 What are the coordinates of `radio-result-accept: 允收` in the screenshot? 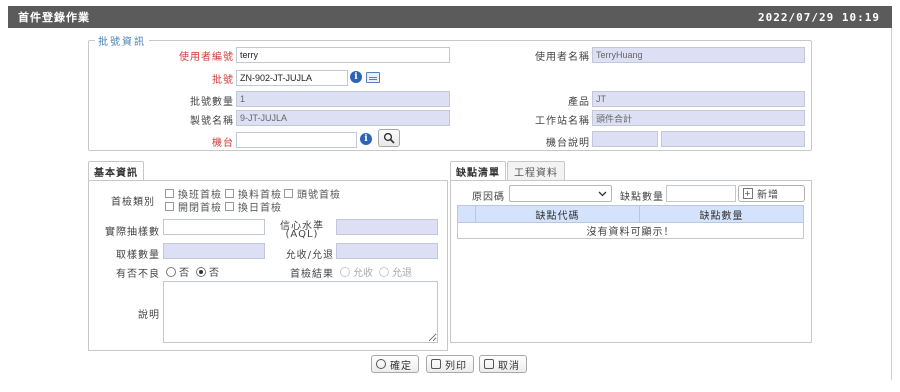 It's located at (356, 271).